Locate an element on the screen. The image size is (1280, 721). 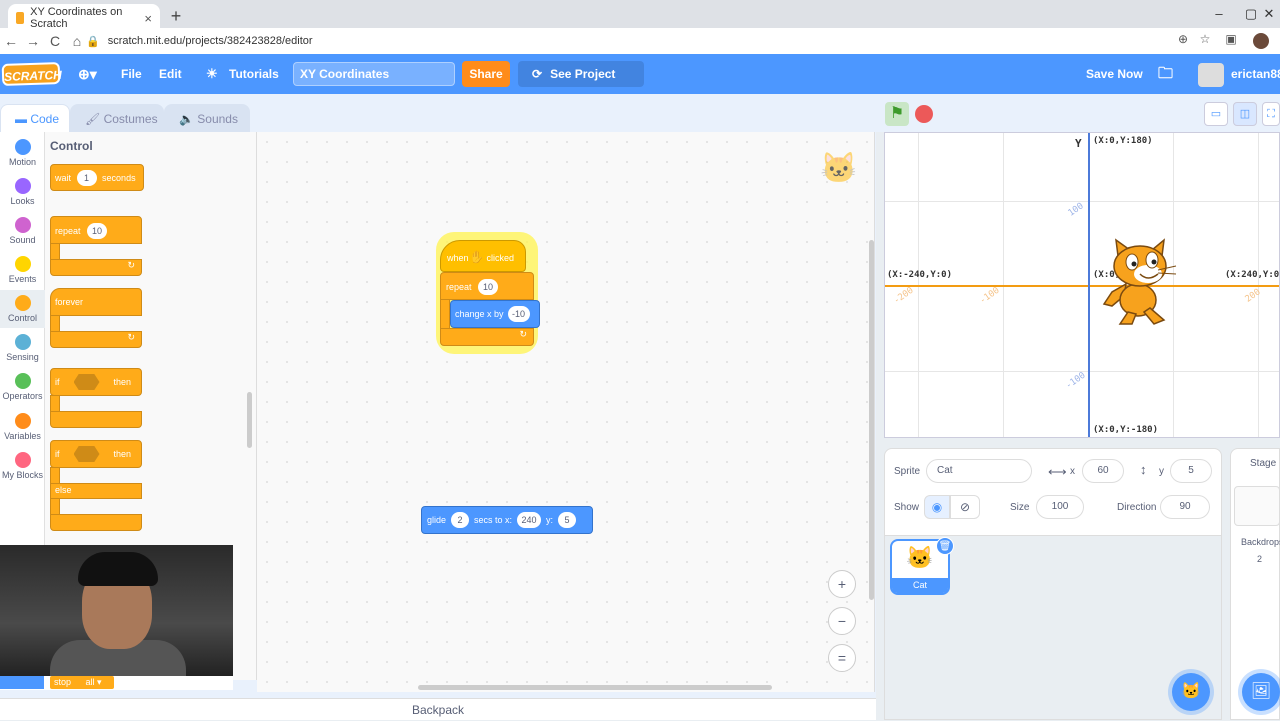
tab-sounds: 🔈 Sounds is located at coordinates (207, 118).